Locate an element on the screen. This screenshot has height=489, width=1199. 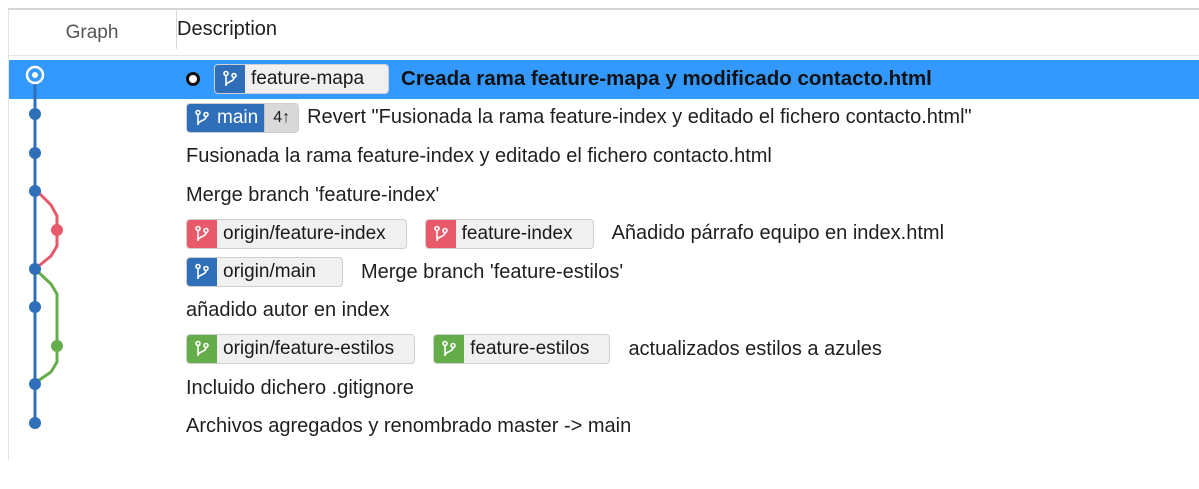
branch-tag-label: feature-index is located at coordinates (517, 233).